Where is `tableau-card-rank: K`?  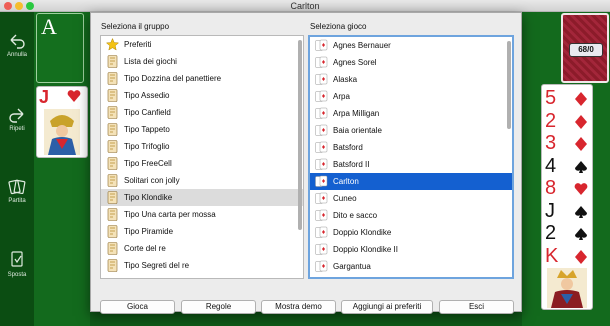
tableau-card-rank: K is located at coordinates (552, 255).